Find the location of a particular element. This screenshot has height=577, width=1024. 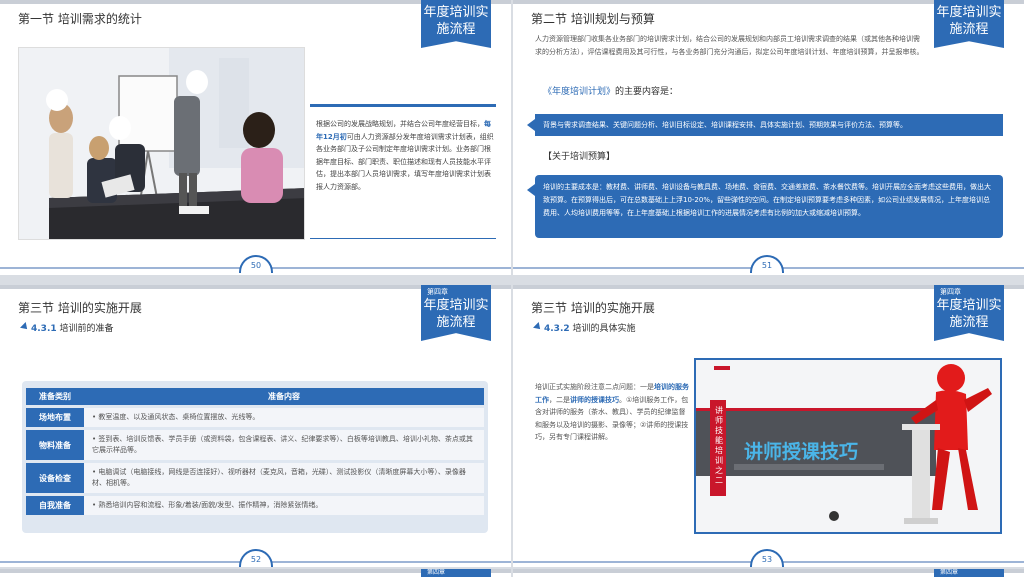

plan-subtitle: 《年度培训计划》的主要内容是： is located at coordinates (610, 90).